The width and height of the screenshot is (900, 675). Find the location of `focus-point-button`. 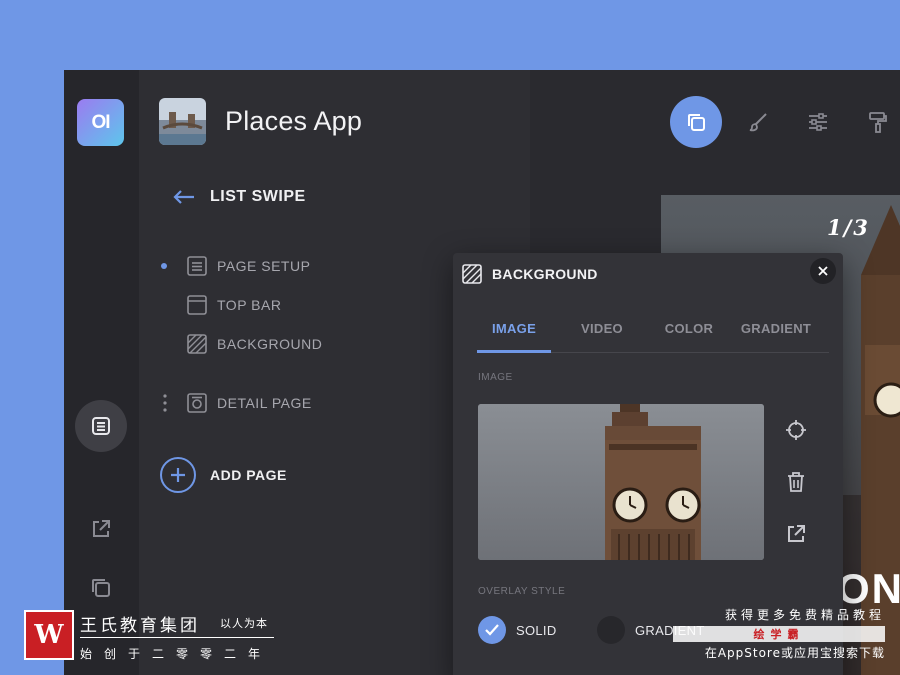

focus-point-button is located at coordinates (796, 430).